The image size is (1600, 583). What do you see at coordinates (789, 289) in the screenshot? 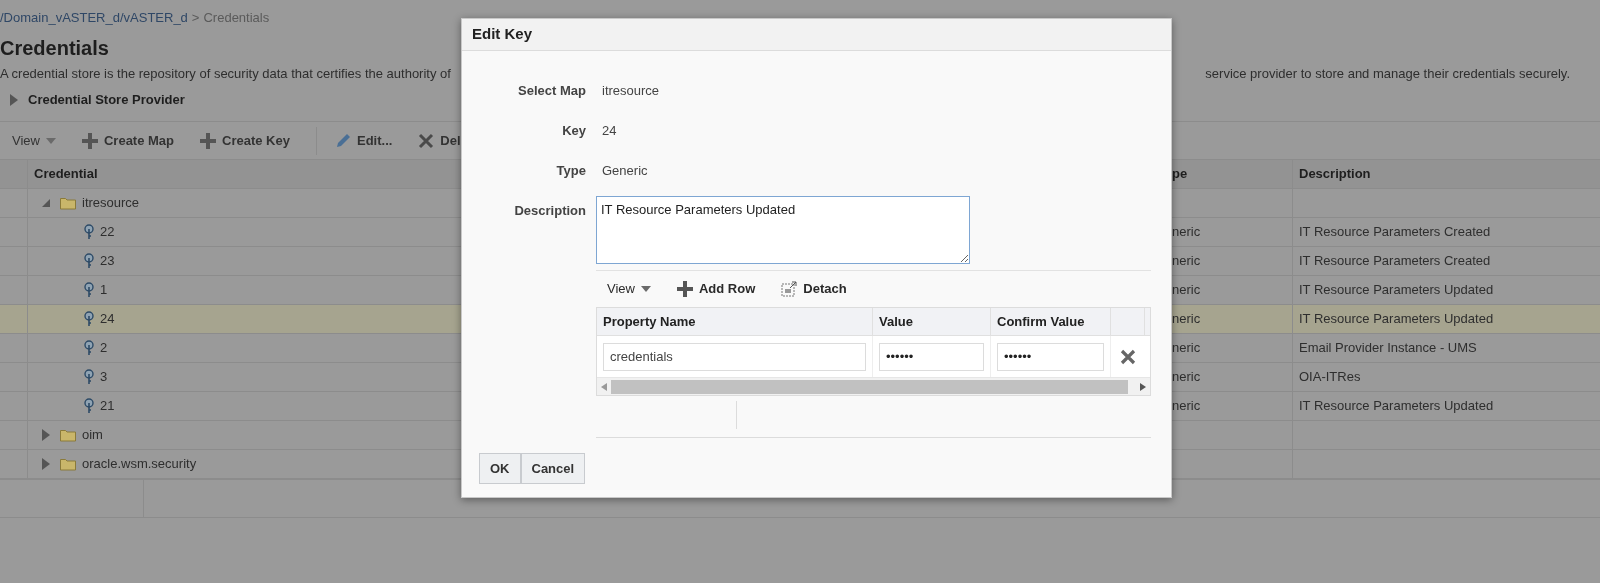
I see `detach-icon` at bounding box center [789, 289].